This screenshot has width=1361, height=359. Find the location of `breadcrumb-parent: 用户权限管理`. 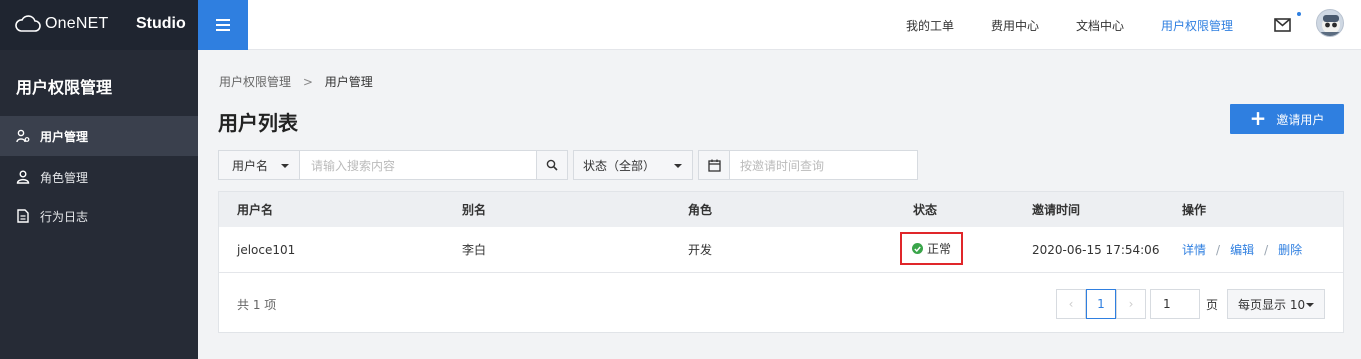

breadcrumb-parent: 用户权限管理 is located at coordinates (255, 82).